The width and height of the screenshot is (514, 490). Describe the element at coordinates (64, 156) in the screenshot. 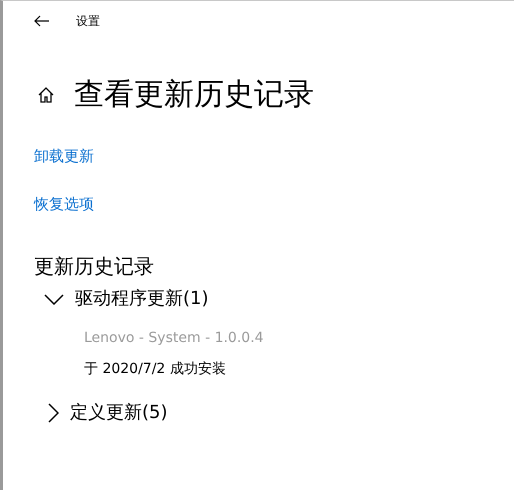

I see `link: 卸载更新` at that location.